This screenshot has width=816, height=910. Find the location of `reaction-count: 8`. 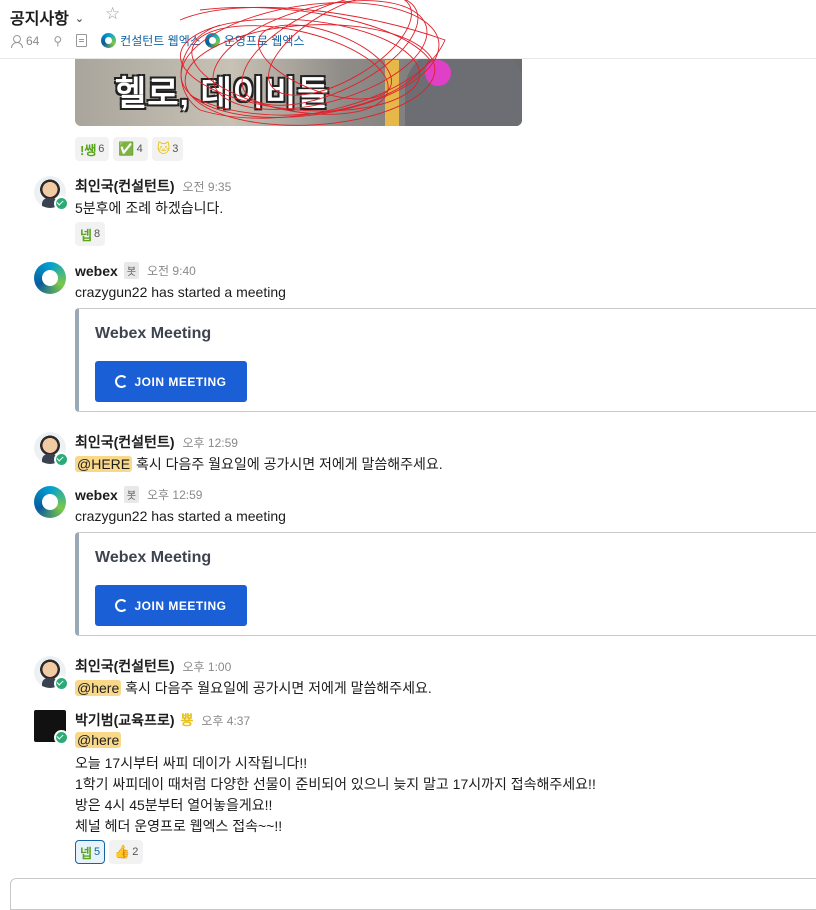

reaction-count: 8 is located at coordinates (97, 234).